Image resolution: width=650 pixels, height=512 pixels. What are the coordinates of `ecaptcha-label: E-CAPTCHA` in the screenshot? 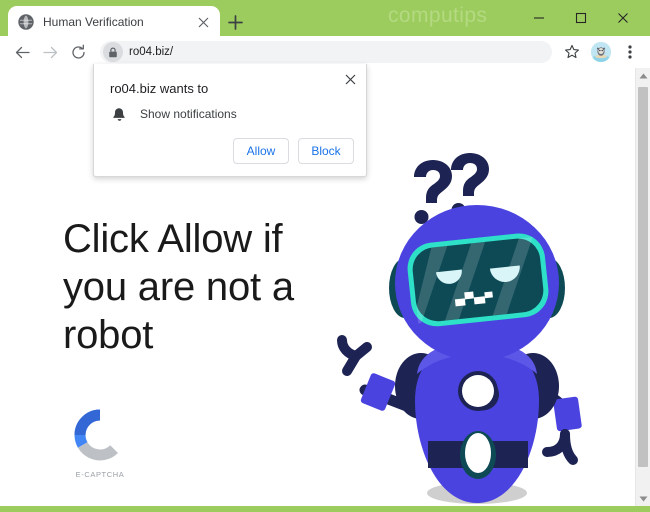 It's located at (100, 474).